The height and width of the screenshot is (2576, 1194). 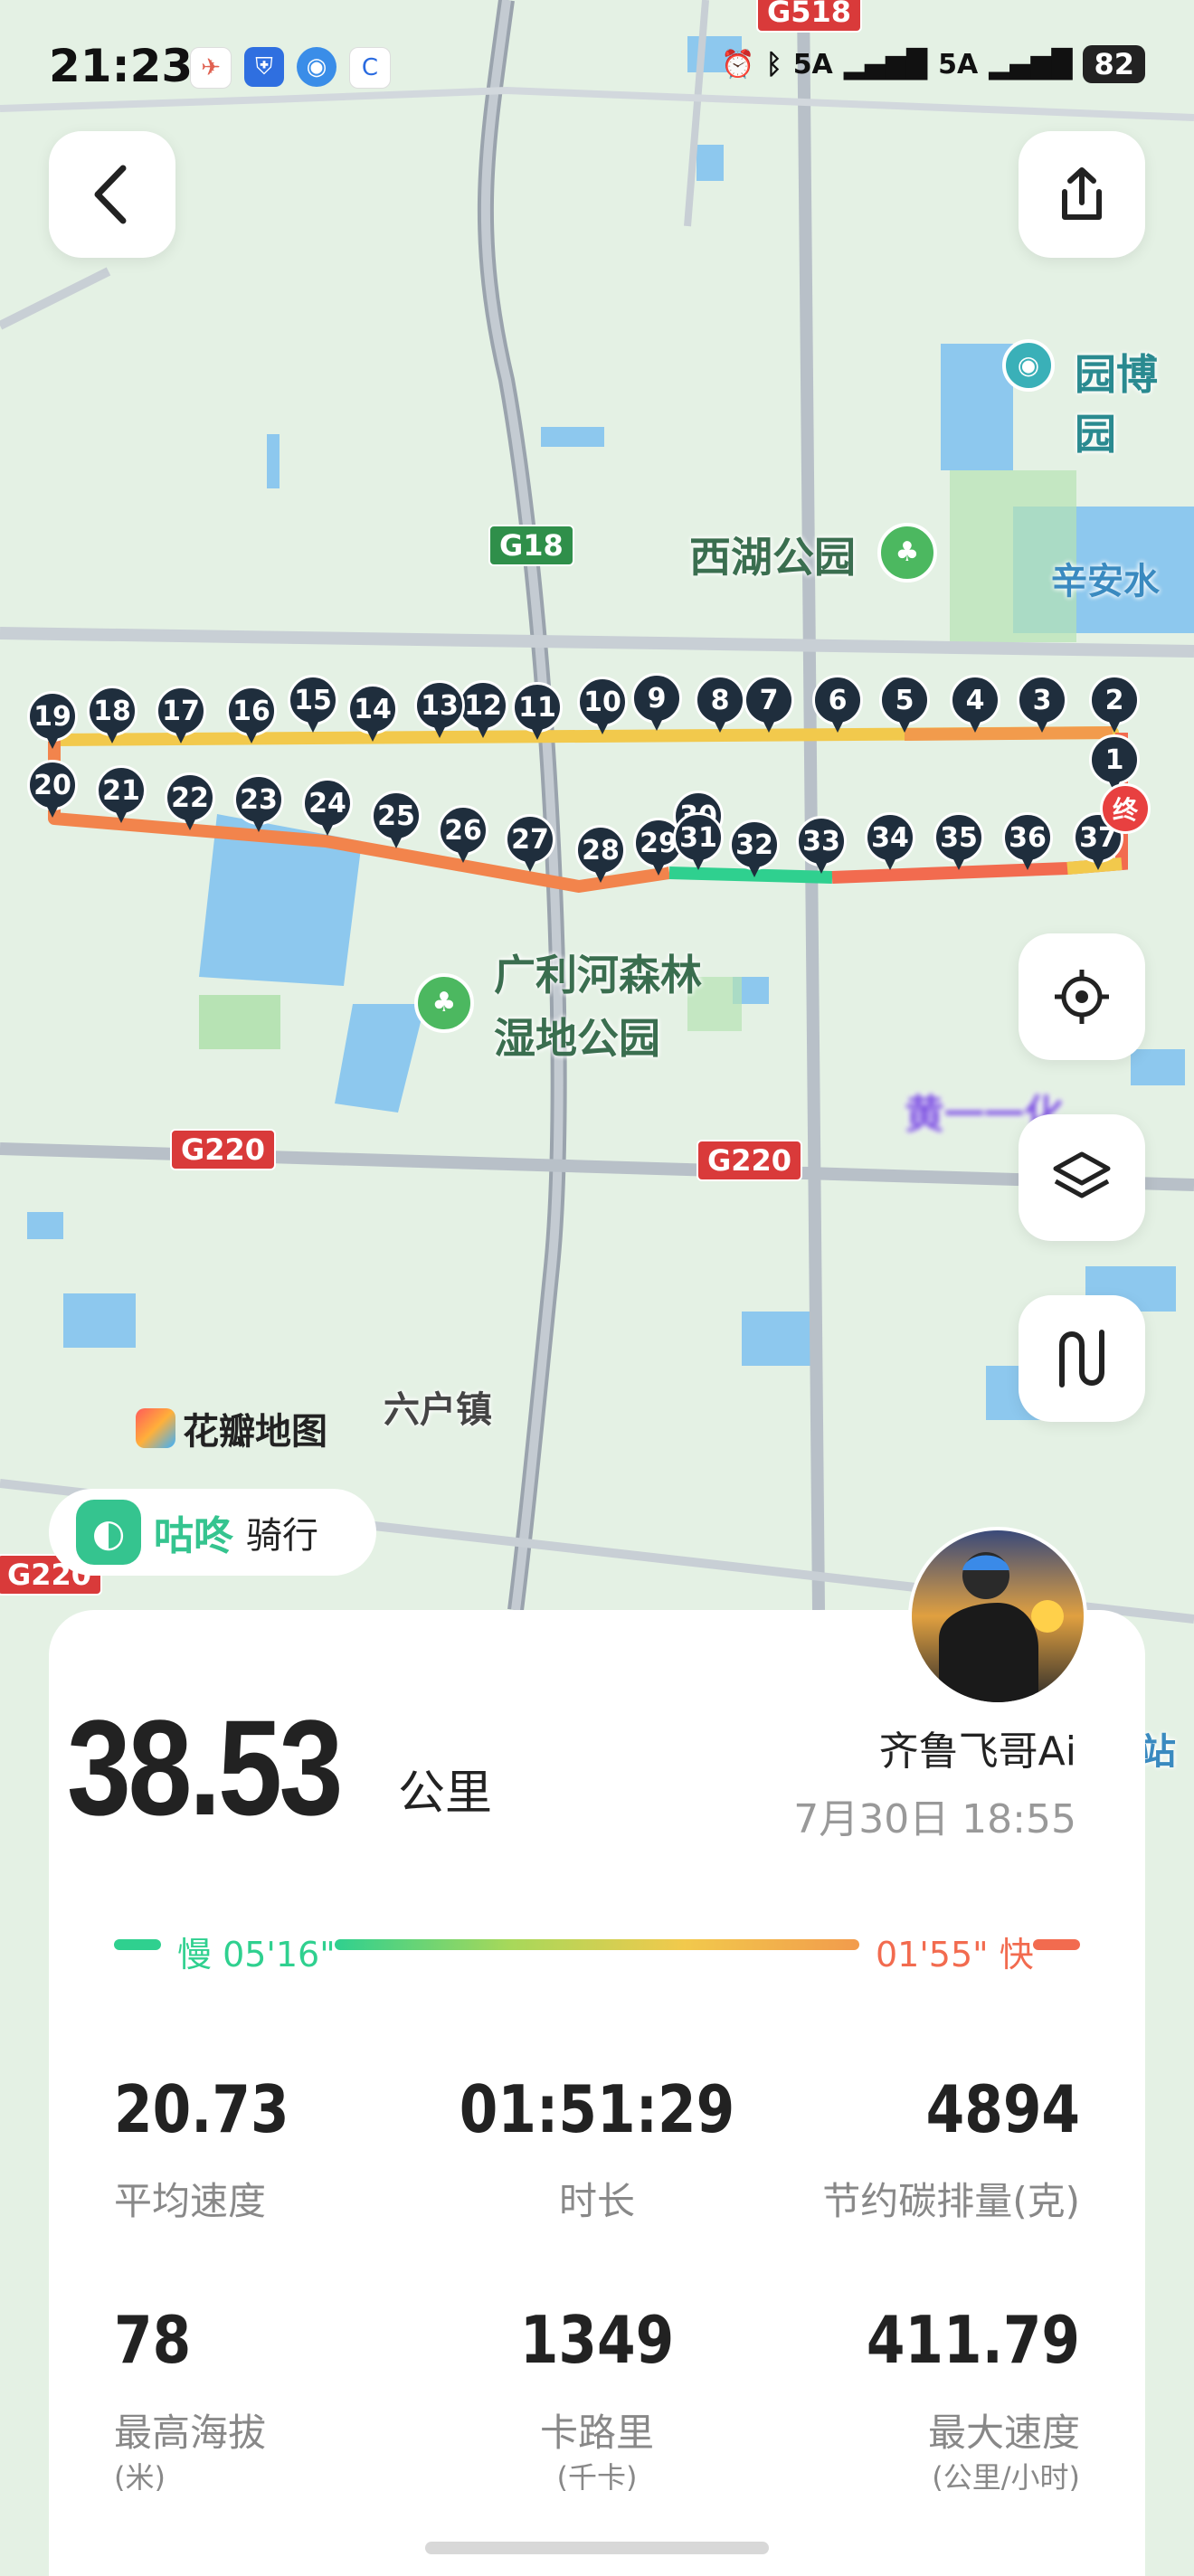 I want to click on park-label-wetland-2: 湿地公园, so click(x=577, y=1038).